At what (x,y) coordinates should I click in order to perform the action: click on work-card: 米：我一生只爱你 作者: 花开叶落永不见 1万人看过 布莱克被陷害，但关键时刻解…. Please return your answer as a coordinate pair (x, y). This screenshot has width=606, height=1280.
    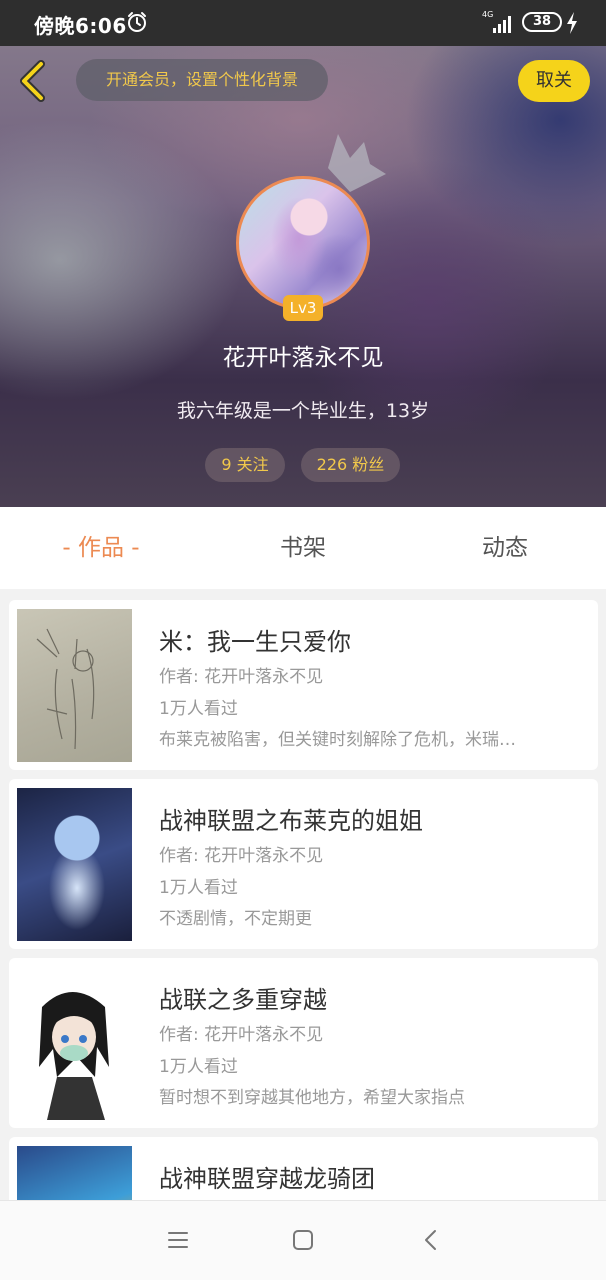
    Looking at the image, I should click on (303, 685).